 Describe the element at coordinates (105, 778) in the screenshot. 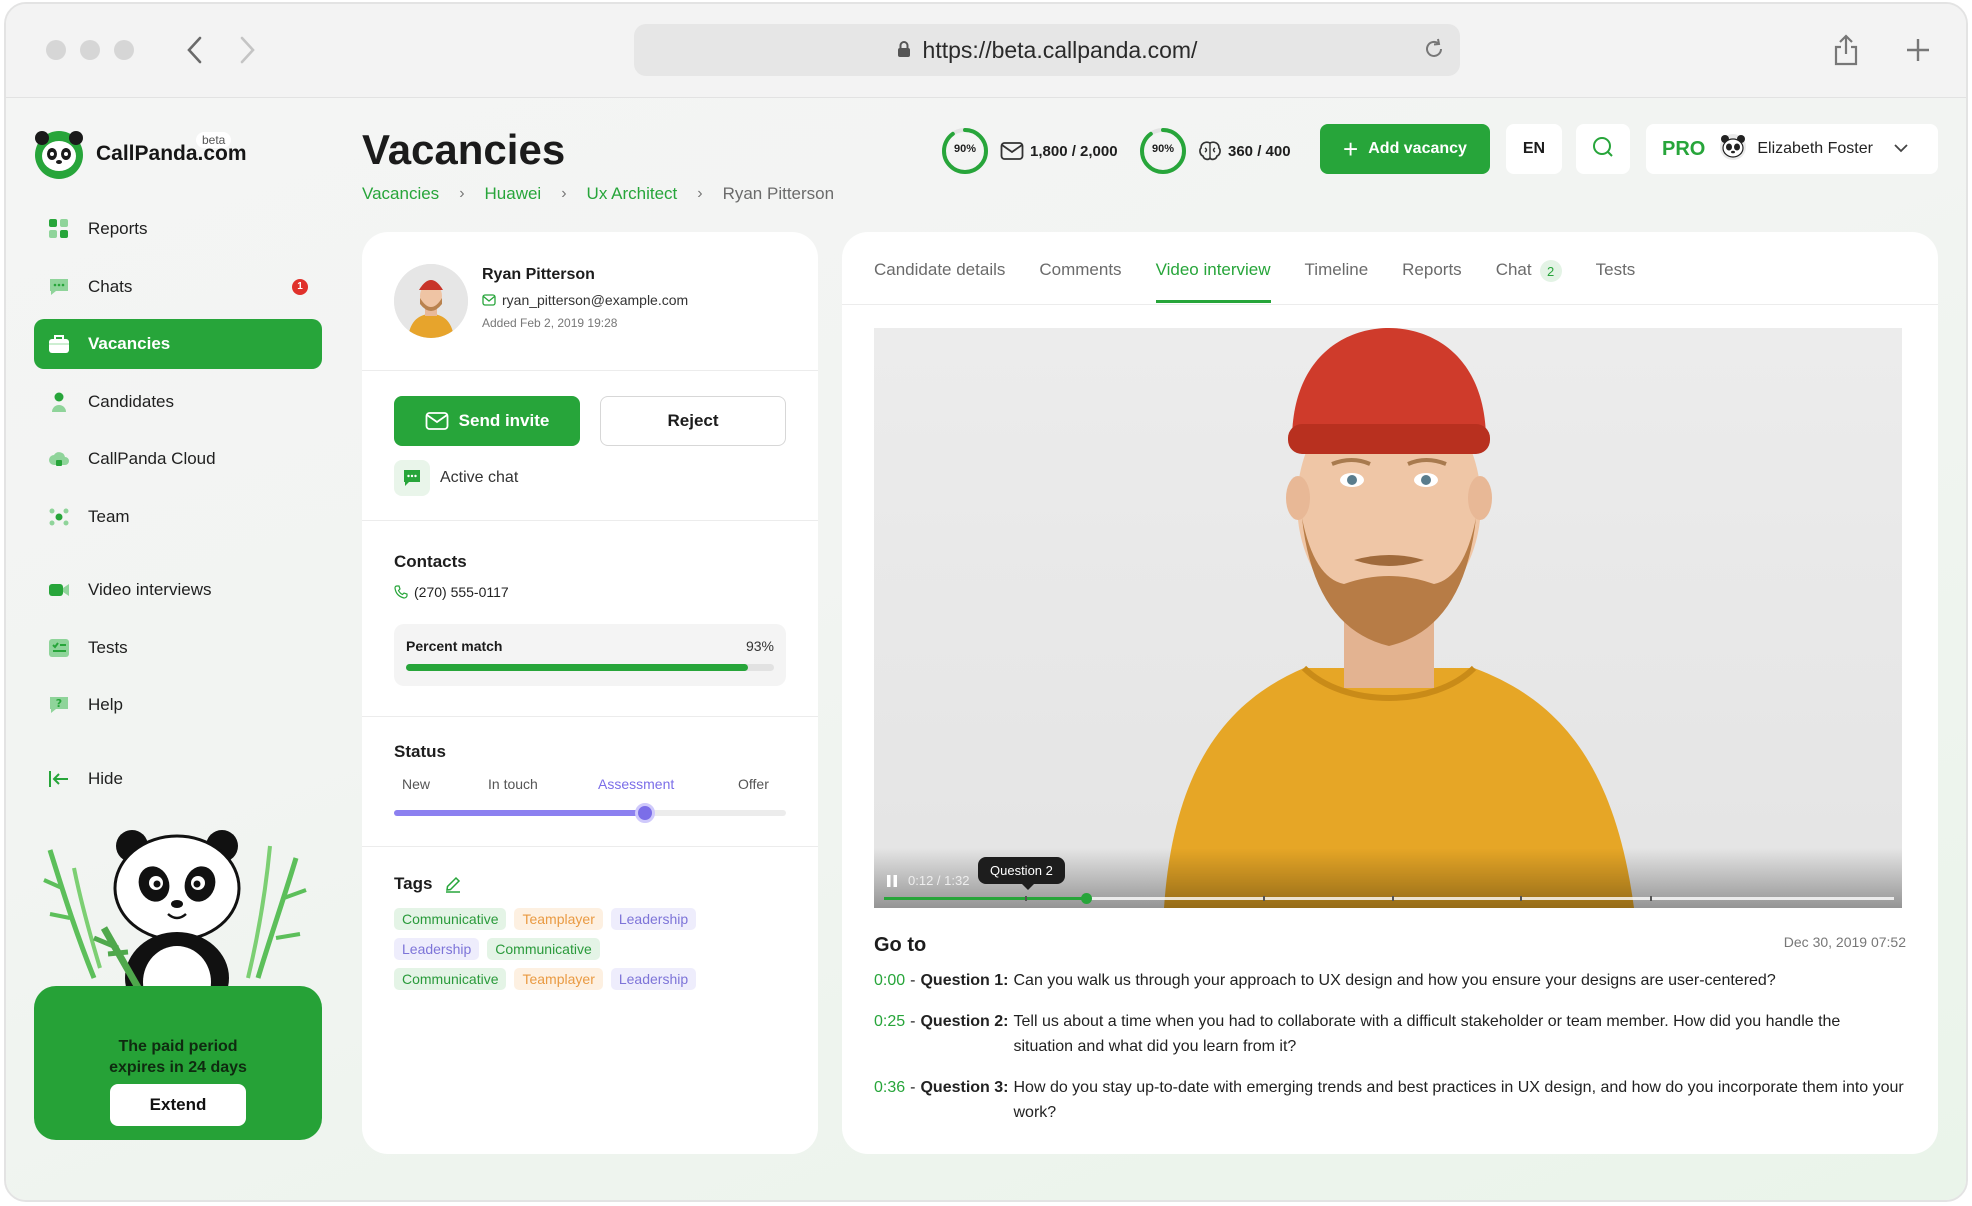

I see `sidebar-item-label: Hide` at that location.